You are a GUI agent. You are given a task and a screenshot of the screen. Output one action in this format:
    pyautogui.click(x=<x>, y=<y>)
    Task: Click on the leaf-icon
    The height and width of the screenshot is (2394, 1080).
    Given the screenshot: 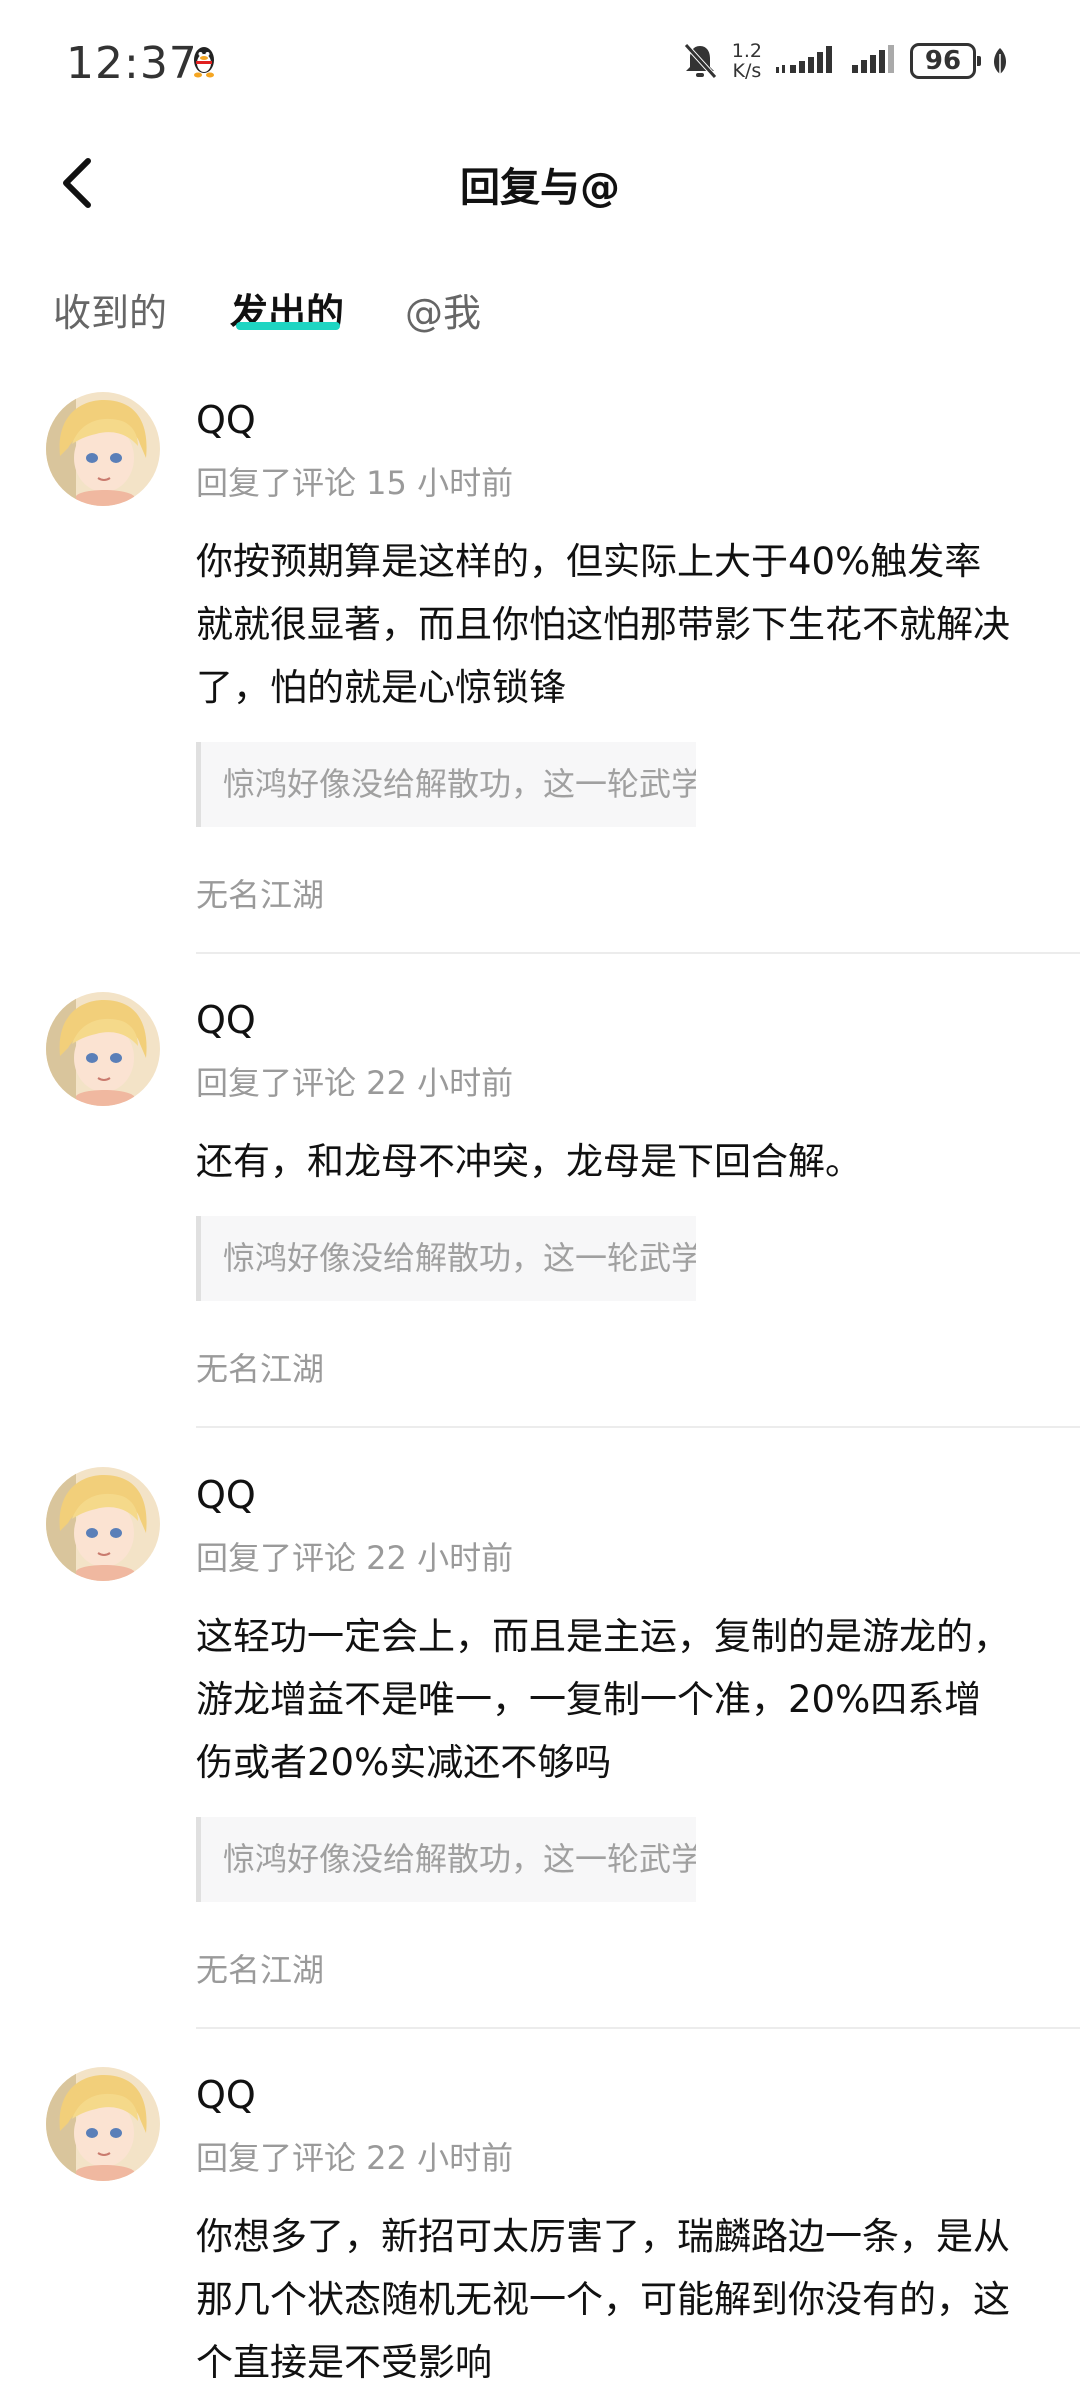 What is the action you would take?
    pyautogui.click(x=1000, y=61)
    